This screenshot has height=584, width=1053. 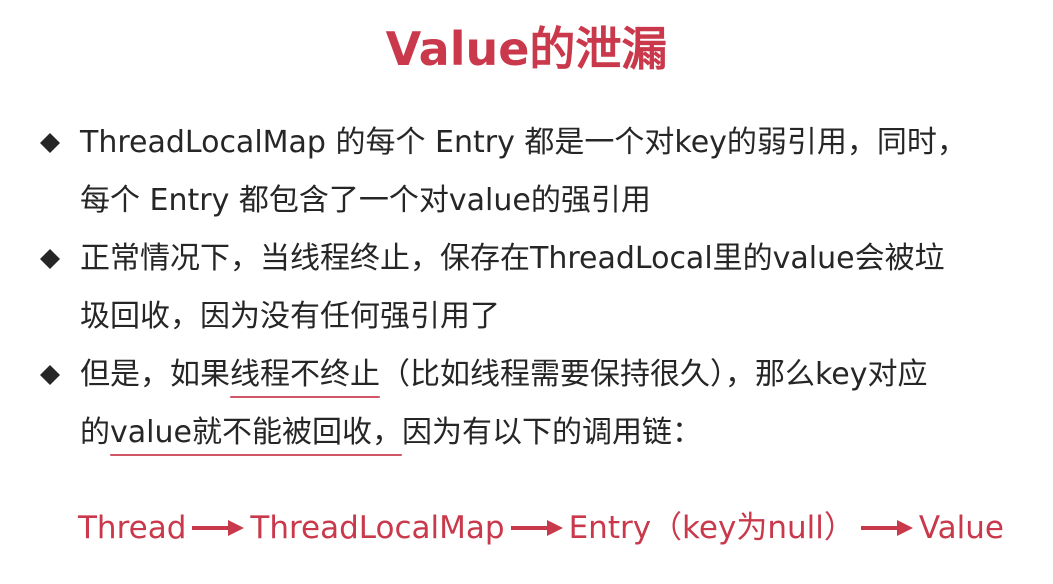 What do you see at coordinates (365, 200) in the screenshot?
I see `bullet-text-line: 每个 Entry 都包含了一个对value的强引用` at bounding box center [365, 200].